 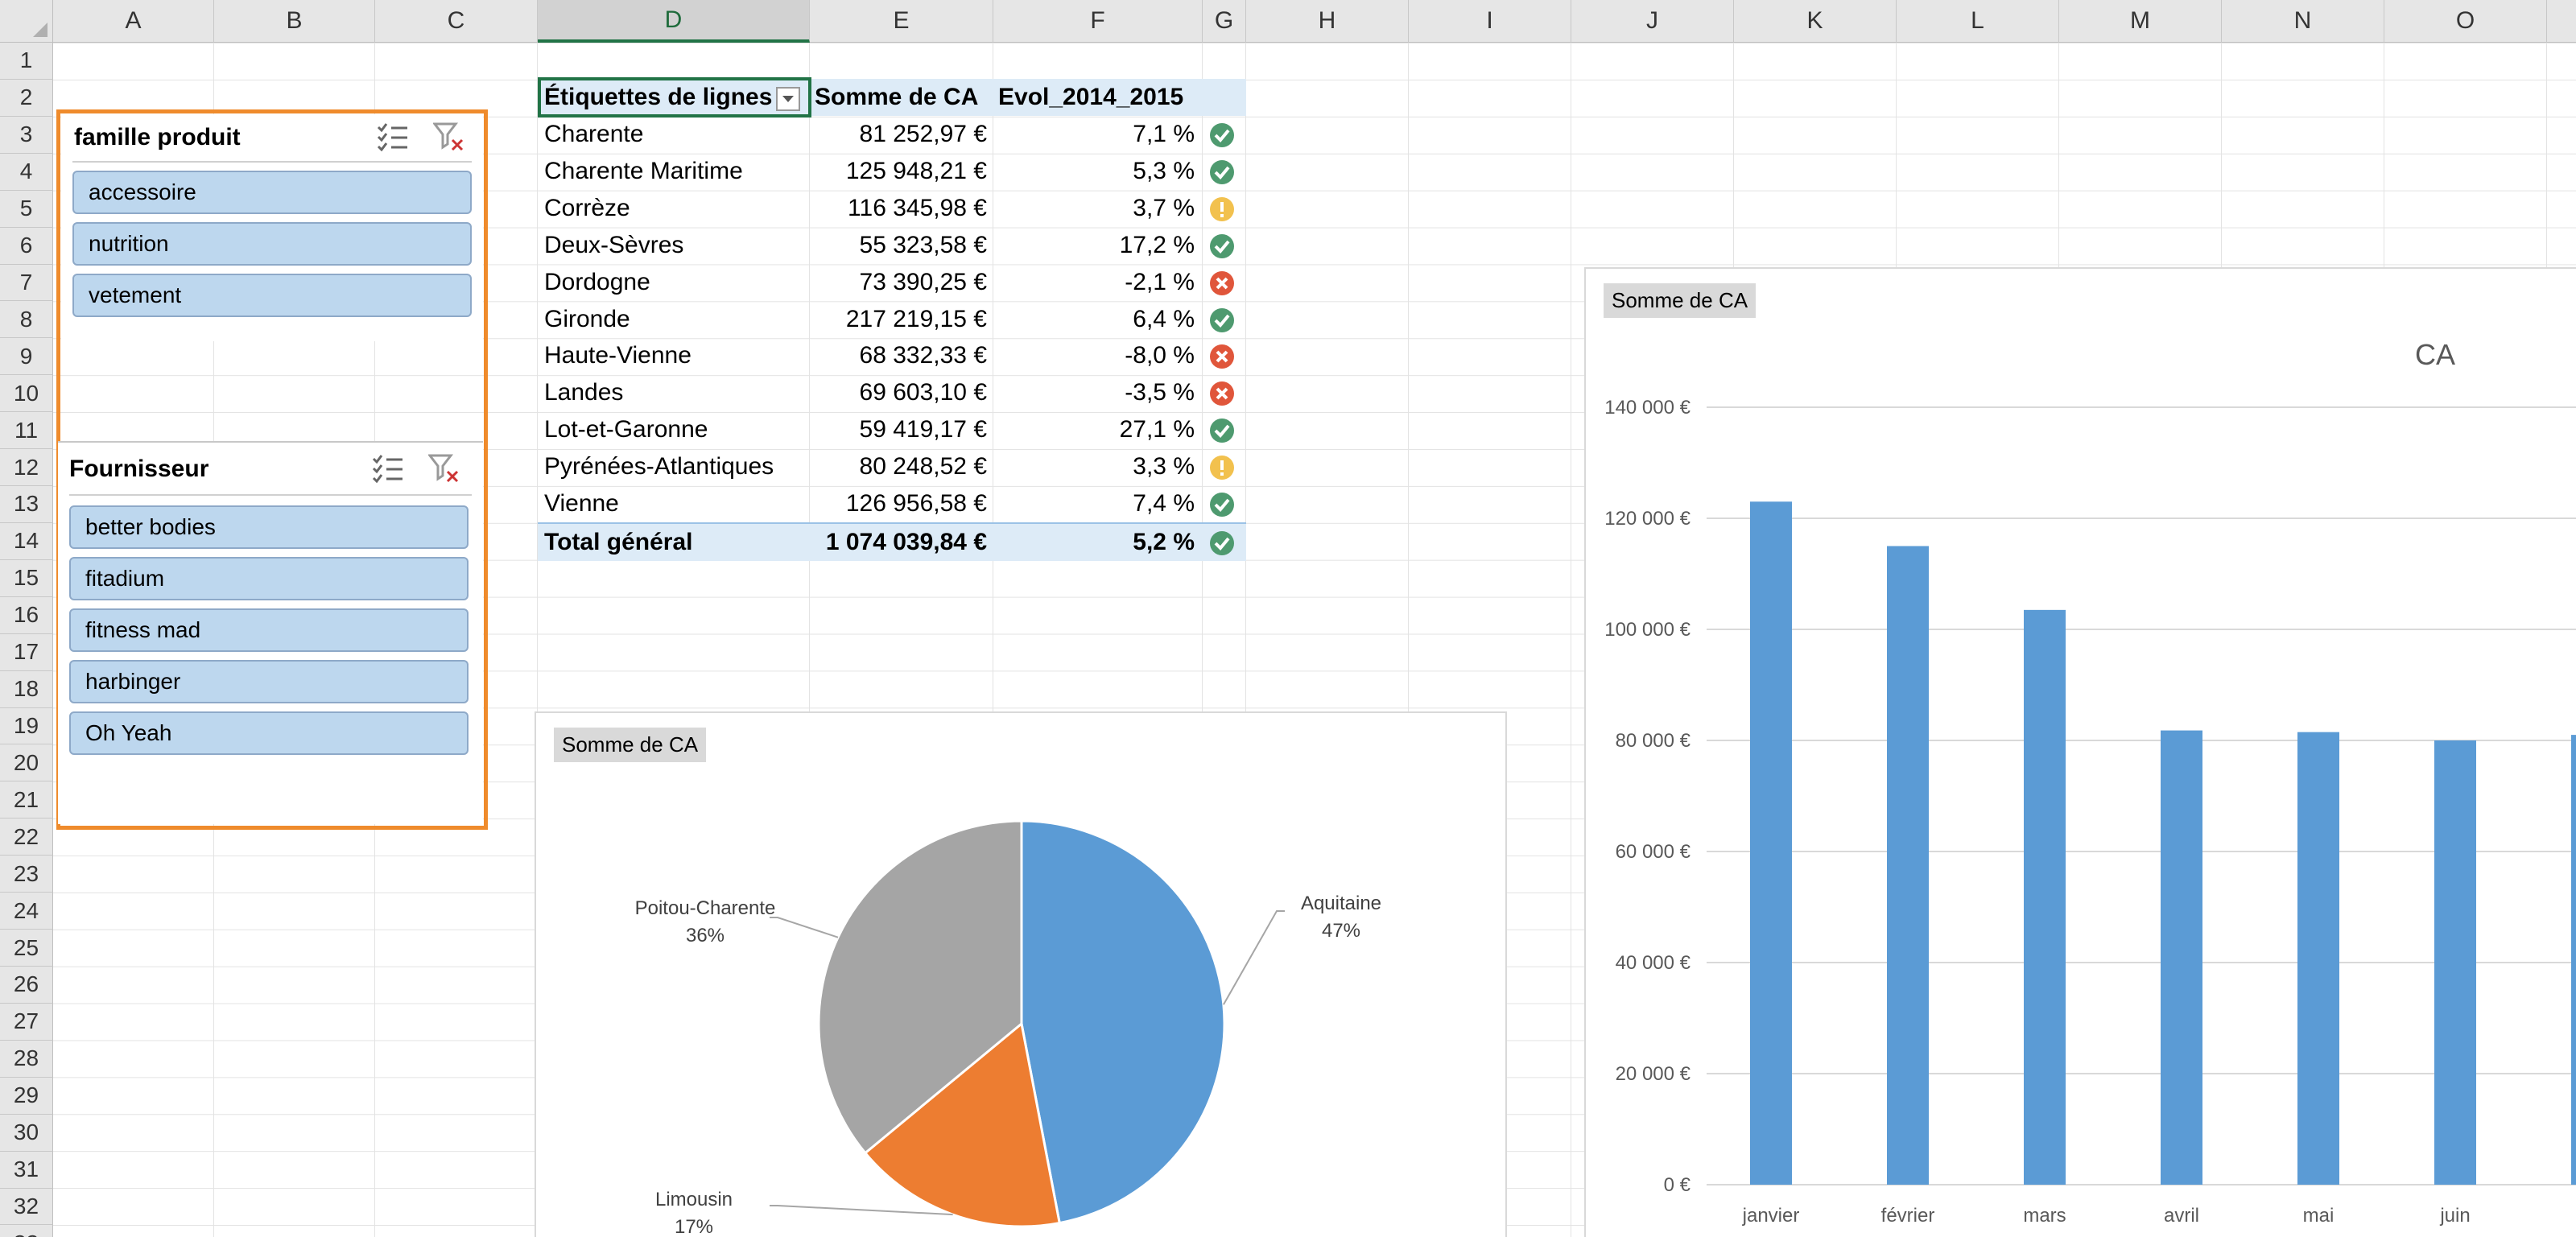 I want to click on pivot-header-ca: Somme de CA, so click(x=896, y=97).